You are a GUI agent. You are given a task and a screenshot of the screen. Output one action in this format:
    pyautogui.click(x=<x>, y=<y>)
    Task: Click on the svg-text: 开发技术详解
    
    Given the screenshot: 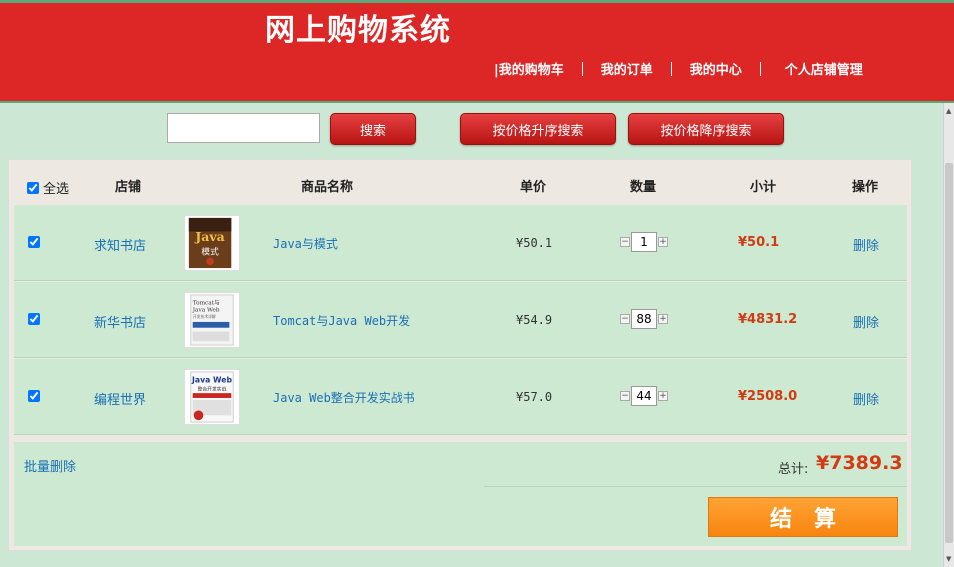 What is the action you would take?
    pyautogui.click(x=204, y=316)
    